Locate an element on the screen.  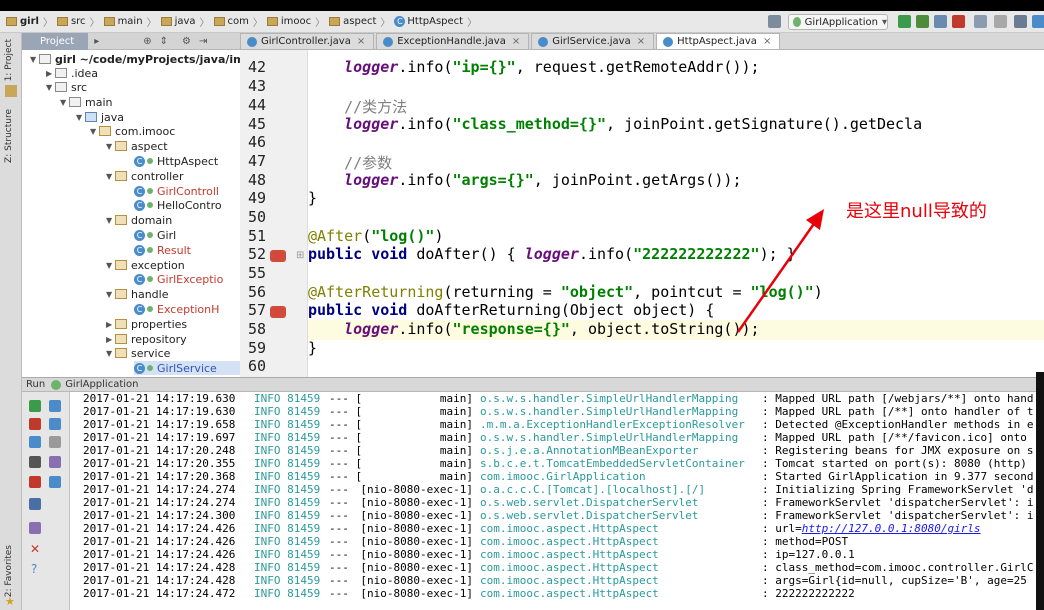
tab-exceptionhandle: ExceptionHandle.java × is located at coordinates (453, 41).